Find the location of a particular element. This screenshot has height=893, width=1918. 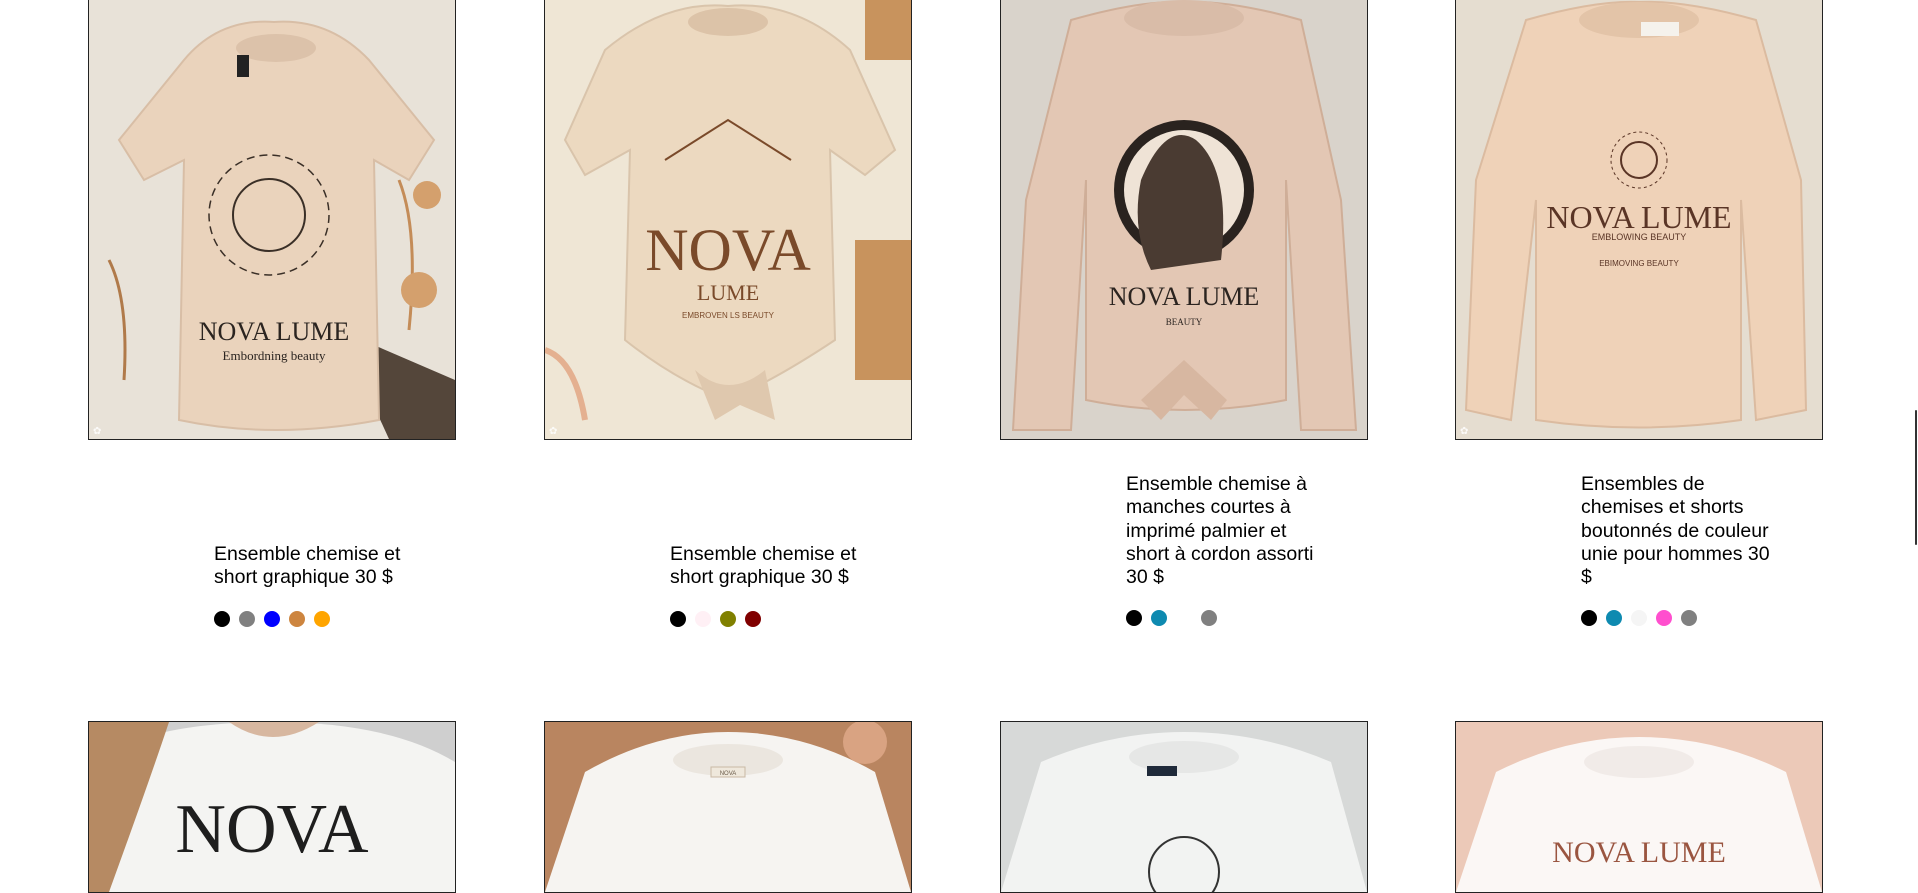

svg-text: Embordning beauty is located at coordinates (274, 355).